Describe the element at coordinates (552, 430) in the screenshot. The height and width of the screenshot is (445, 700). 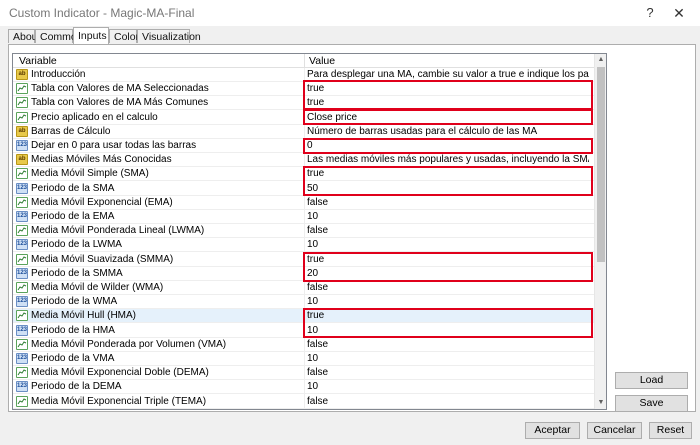
I see `accept-button: Aceptar` at that location.